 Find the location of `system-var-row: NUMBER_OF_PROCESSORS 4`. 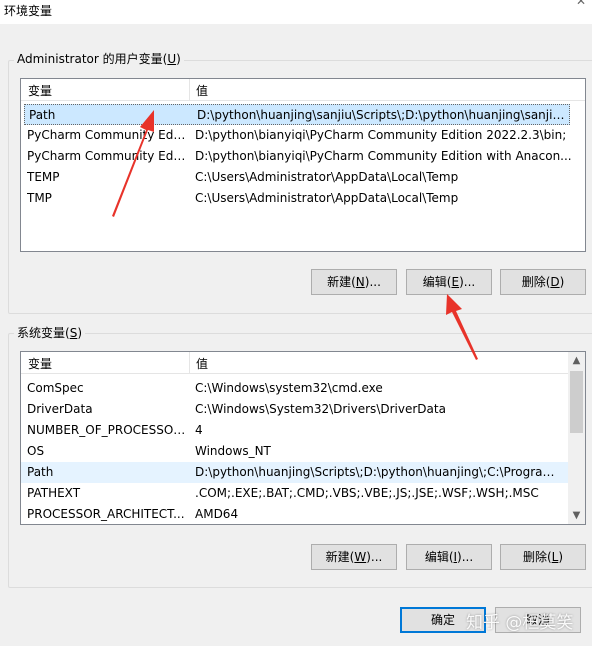

system-var-row: NUMBER_OF_PROCESSORS 4 is located at coordinates (294, 430).